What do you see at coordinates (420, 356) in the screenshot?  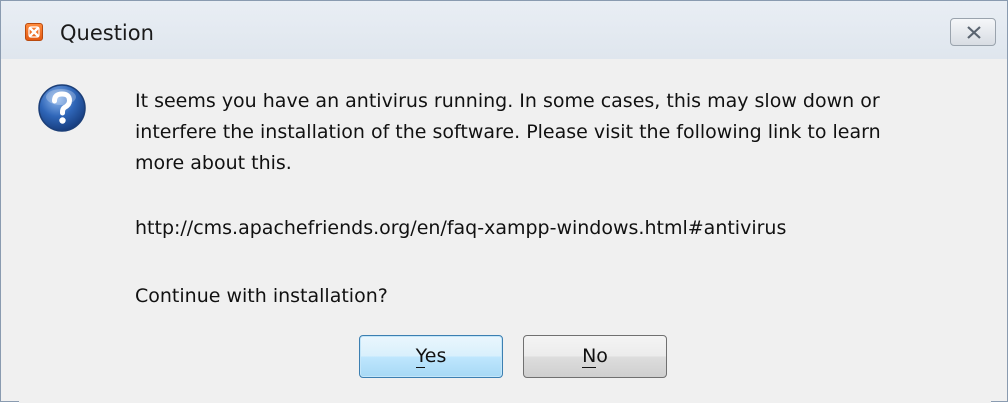 I see `yes-mnemonic: Y` at bounding box center [420, 356].